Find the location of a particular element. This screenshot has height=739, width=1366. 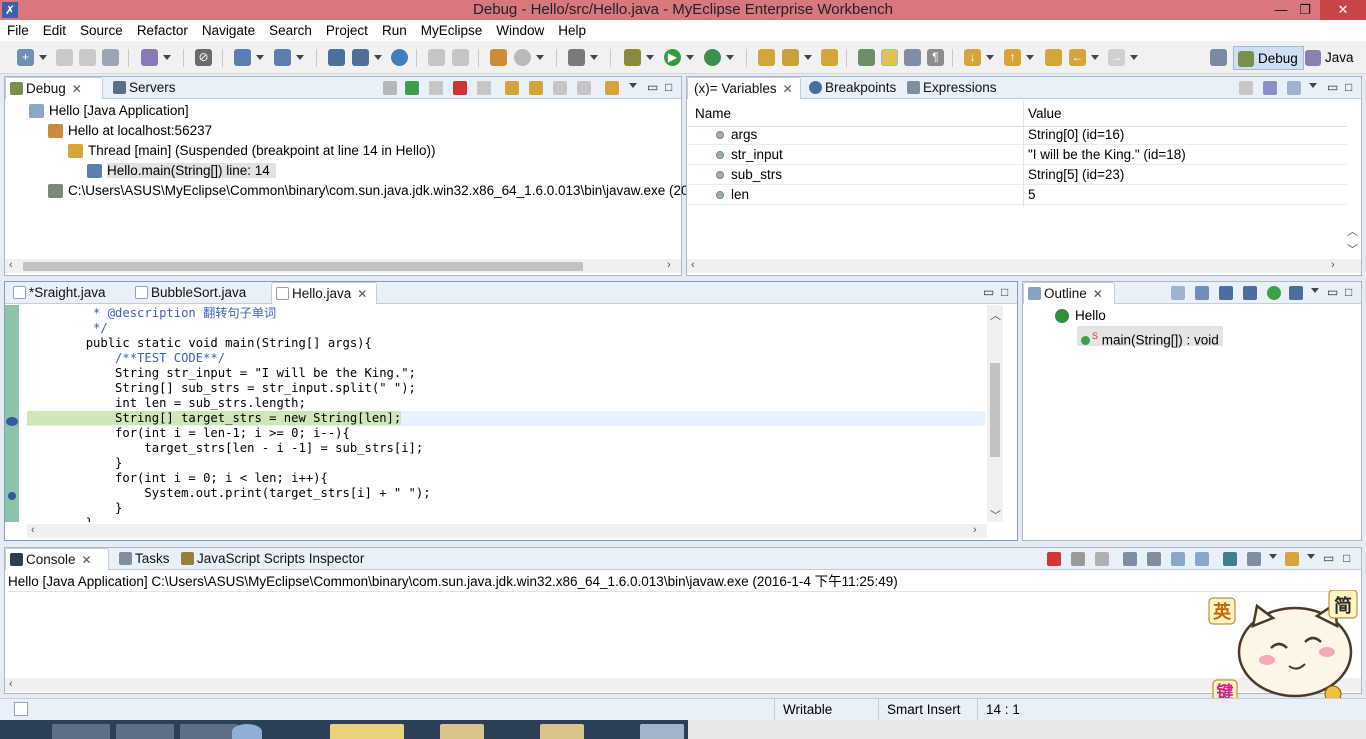

hide-non-public-icon is located at coordinates (1274, 293).